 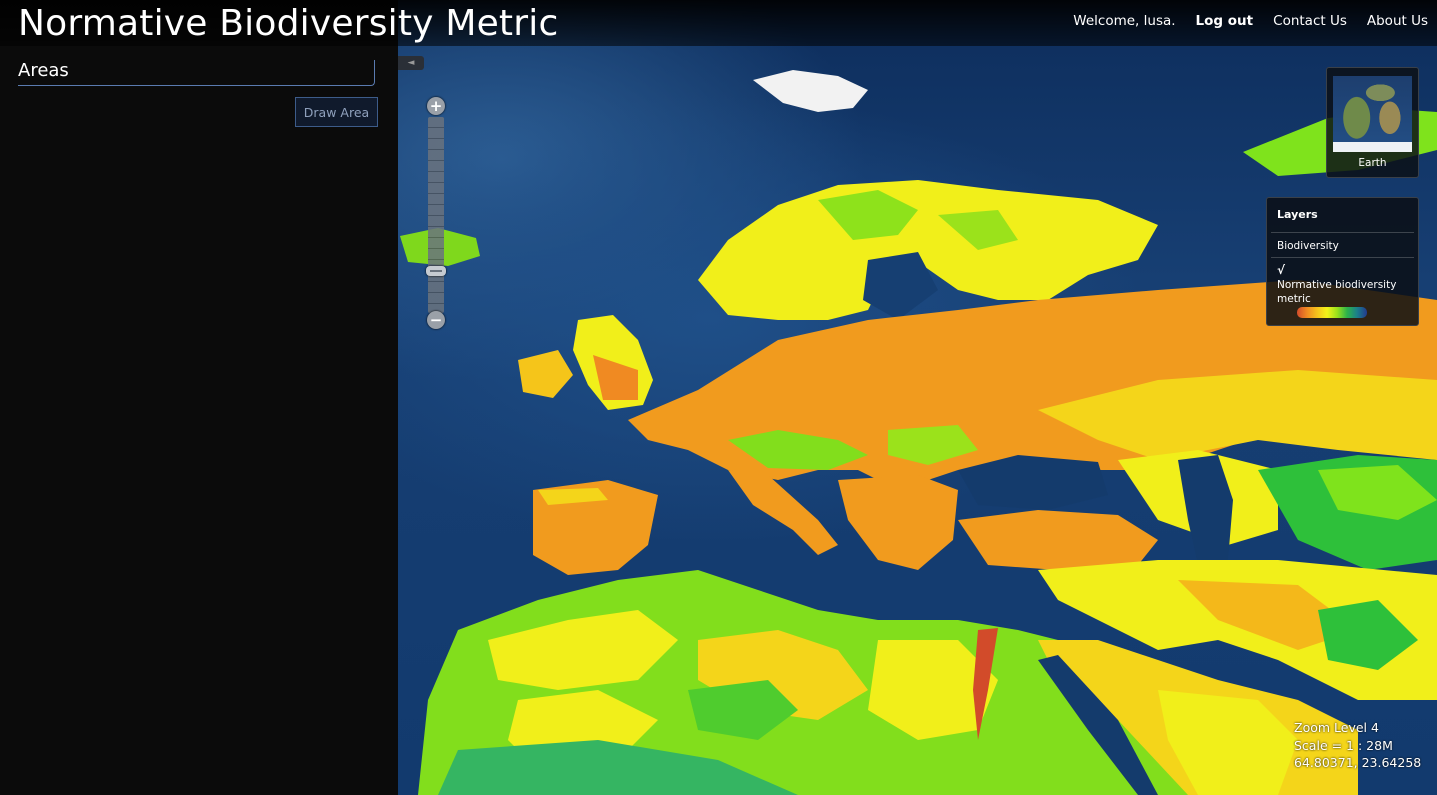 I want to click on zoom-track, so click(x=436, y=215).